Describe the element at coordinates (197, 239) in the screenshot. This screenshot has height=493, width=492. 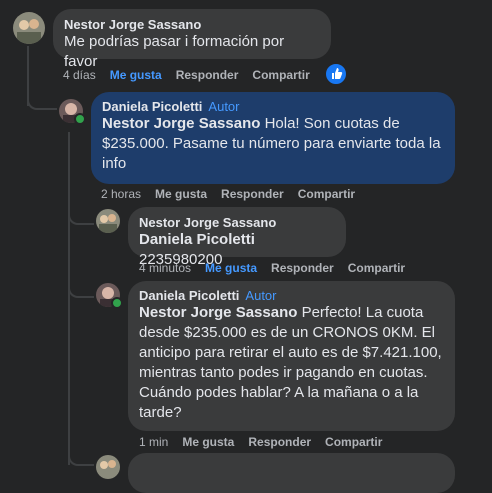
I see `mention-link: Daniela Picoletti` at that location.